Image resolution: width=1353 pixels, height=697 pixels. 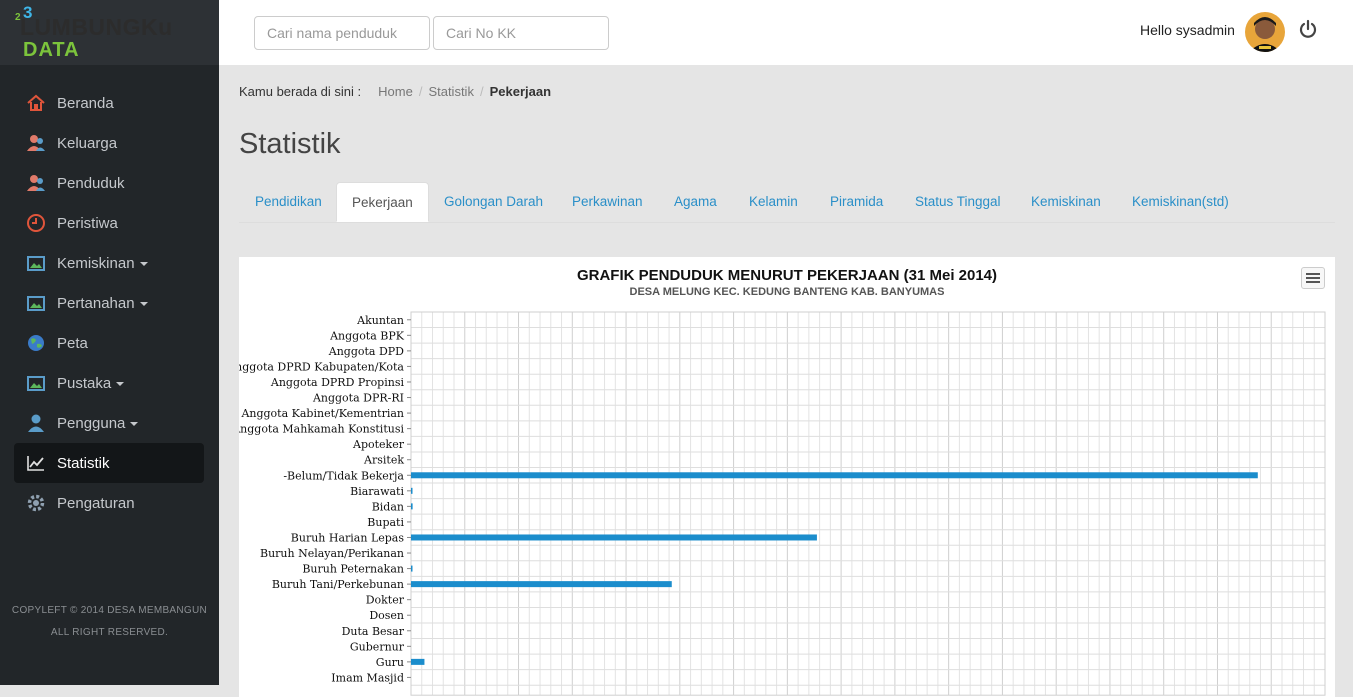 What do you see at coordinates (366, 351) in the screenshot?
I see `category-tick-label: Anggota DPD` at bounding box center [366, 351].